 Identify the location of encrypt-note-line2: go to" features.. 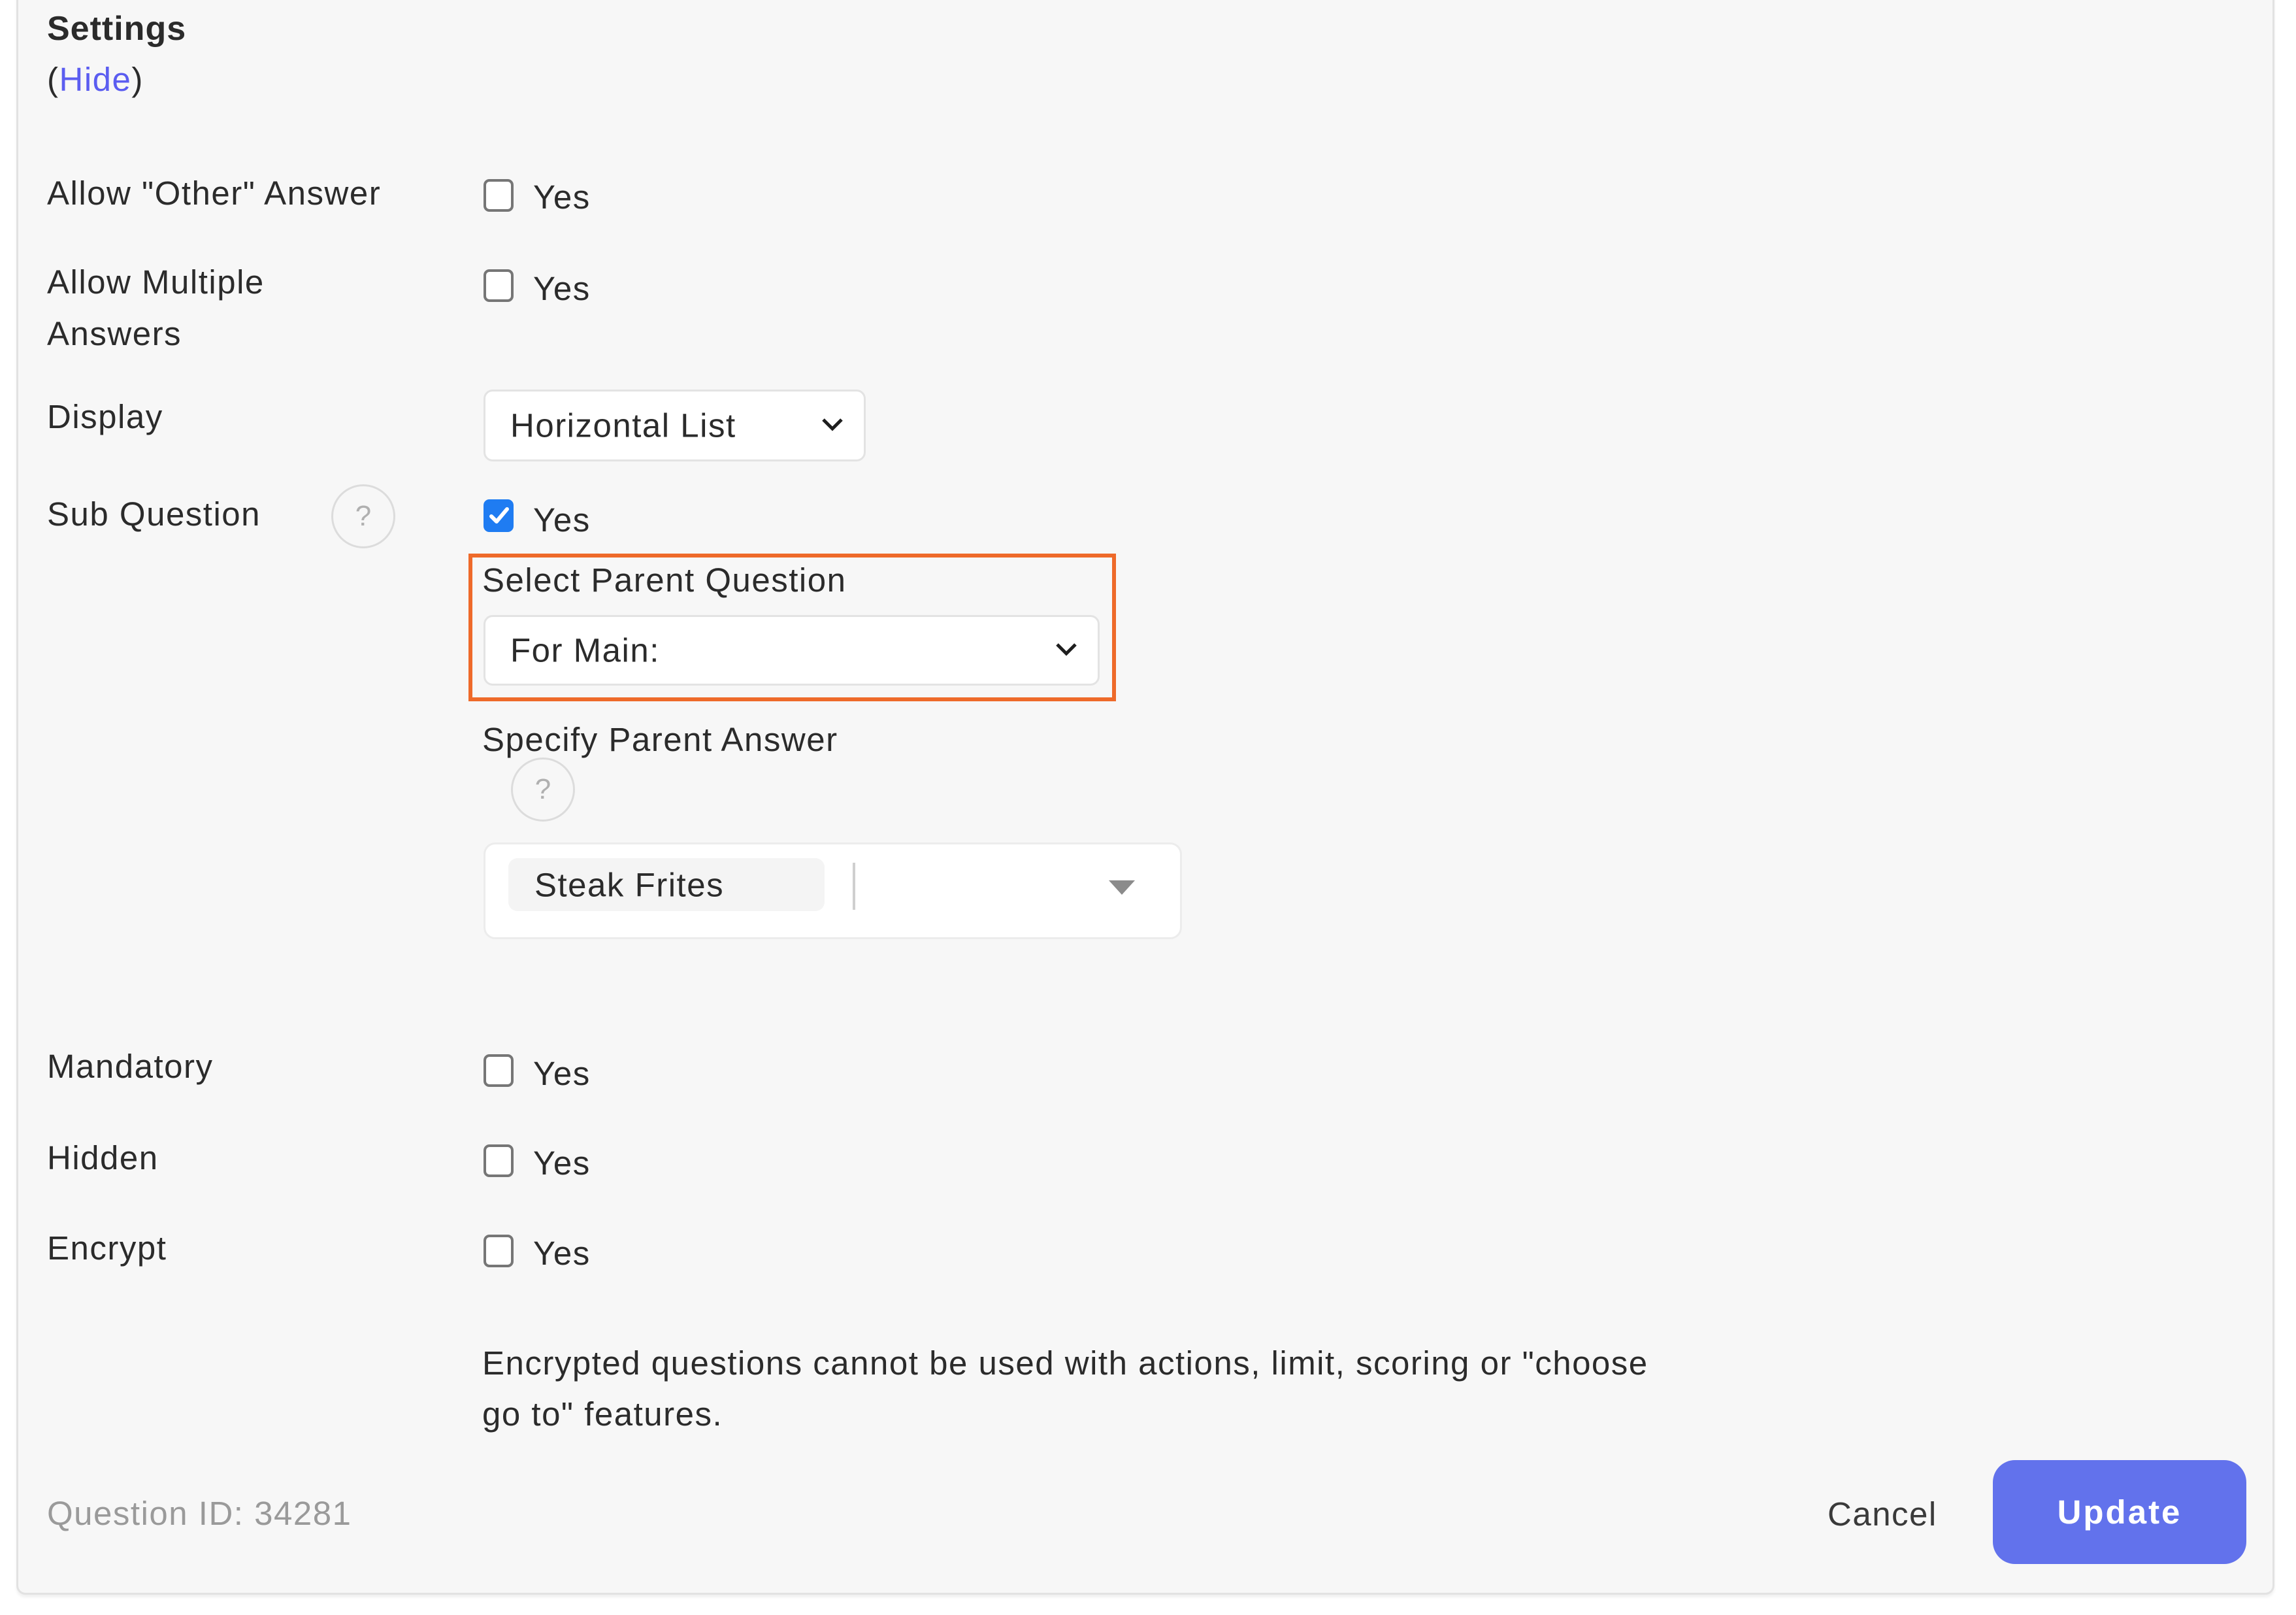
(602, 1414).